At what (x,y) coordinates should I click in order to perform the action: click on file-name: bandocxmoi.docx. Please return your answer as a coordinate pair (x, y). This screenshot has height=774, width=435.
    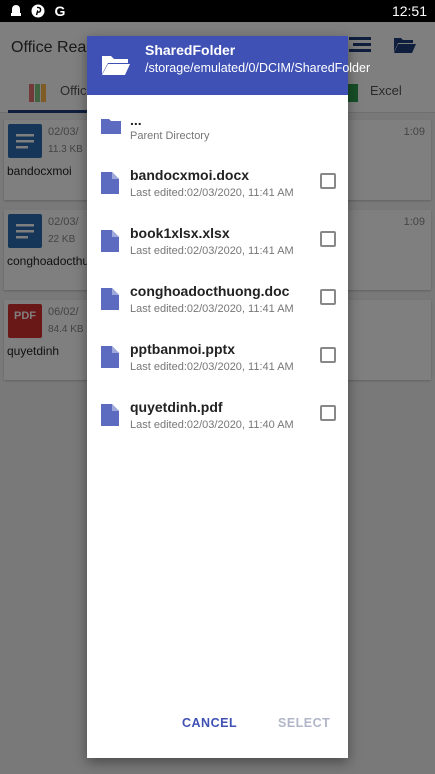
    Looking at the image, I should click on (190, 175).